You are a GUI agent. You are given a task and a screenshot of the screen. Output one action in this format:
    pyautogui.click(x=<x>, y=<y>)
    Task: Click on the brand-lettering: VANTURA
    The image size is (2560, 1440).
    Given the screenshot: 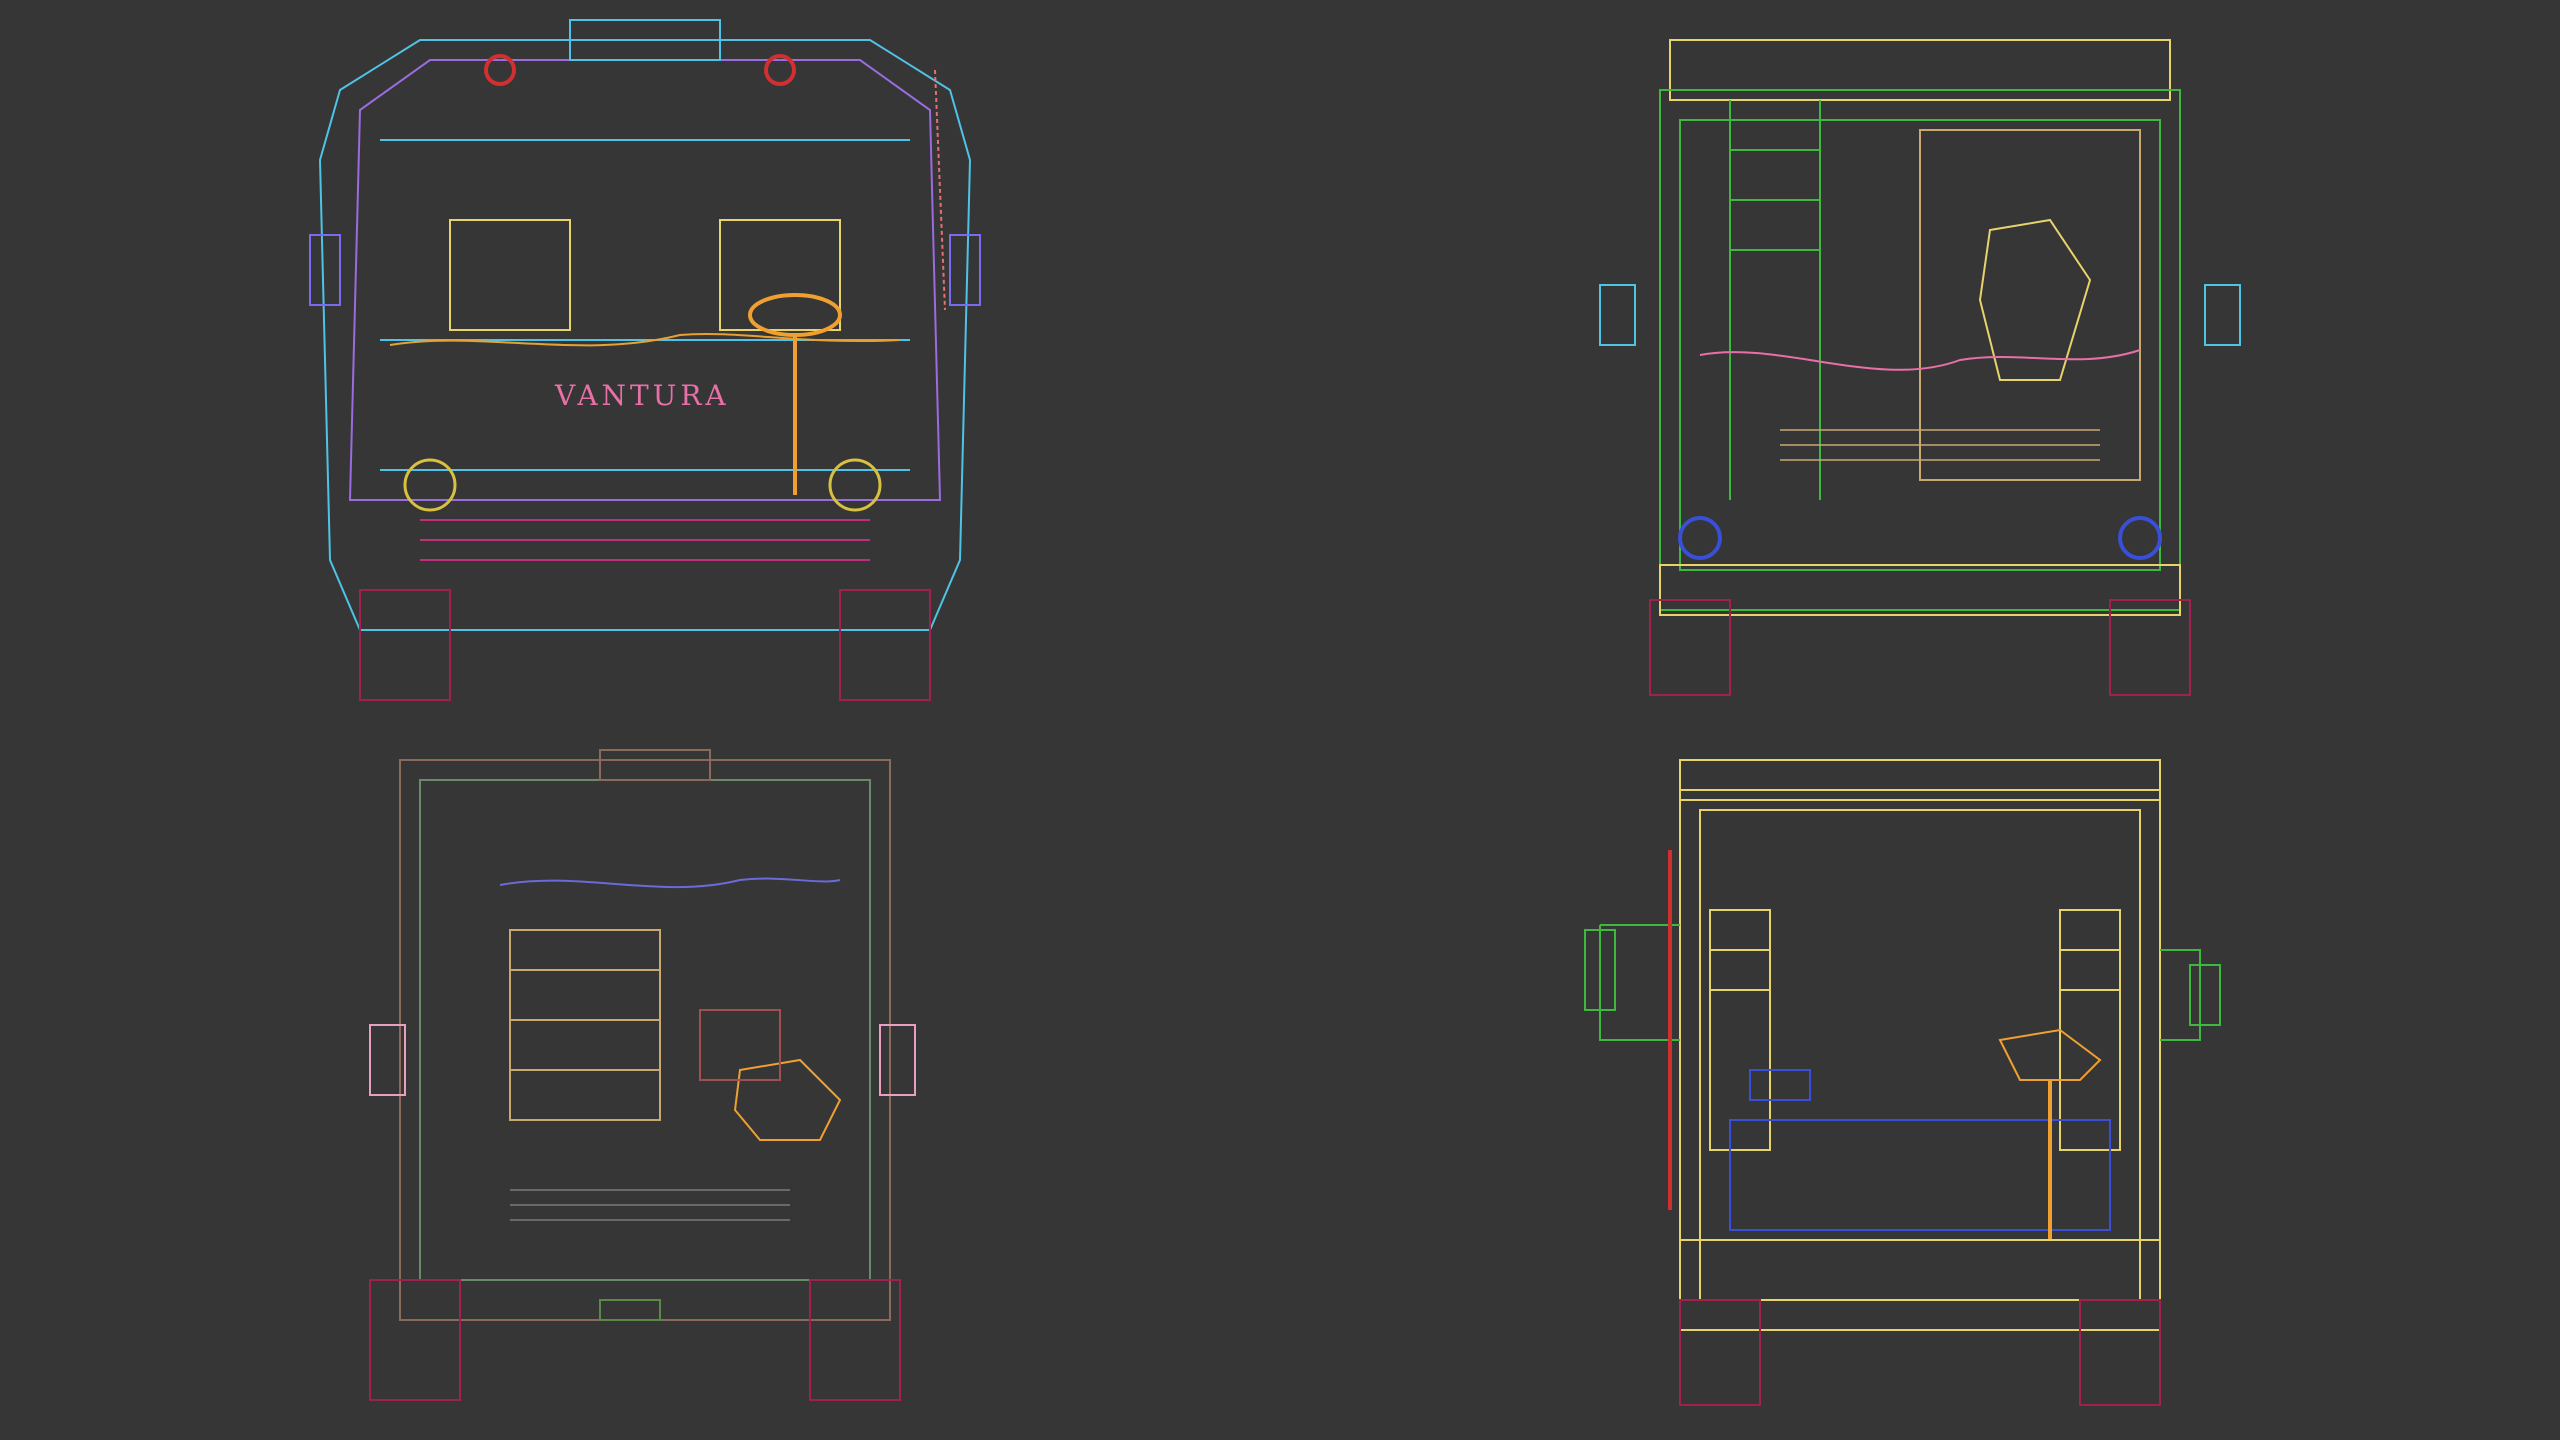 What is the action you would take?
    pyautogui.click(x=642, y=395)
    